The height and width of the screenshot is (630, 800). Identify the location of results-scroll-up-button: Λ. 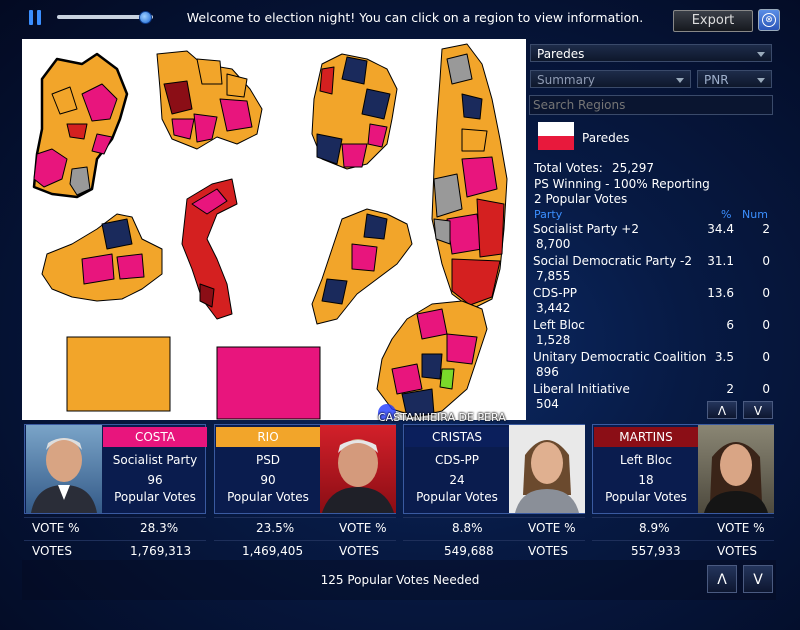
(722, 410).